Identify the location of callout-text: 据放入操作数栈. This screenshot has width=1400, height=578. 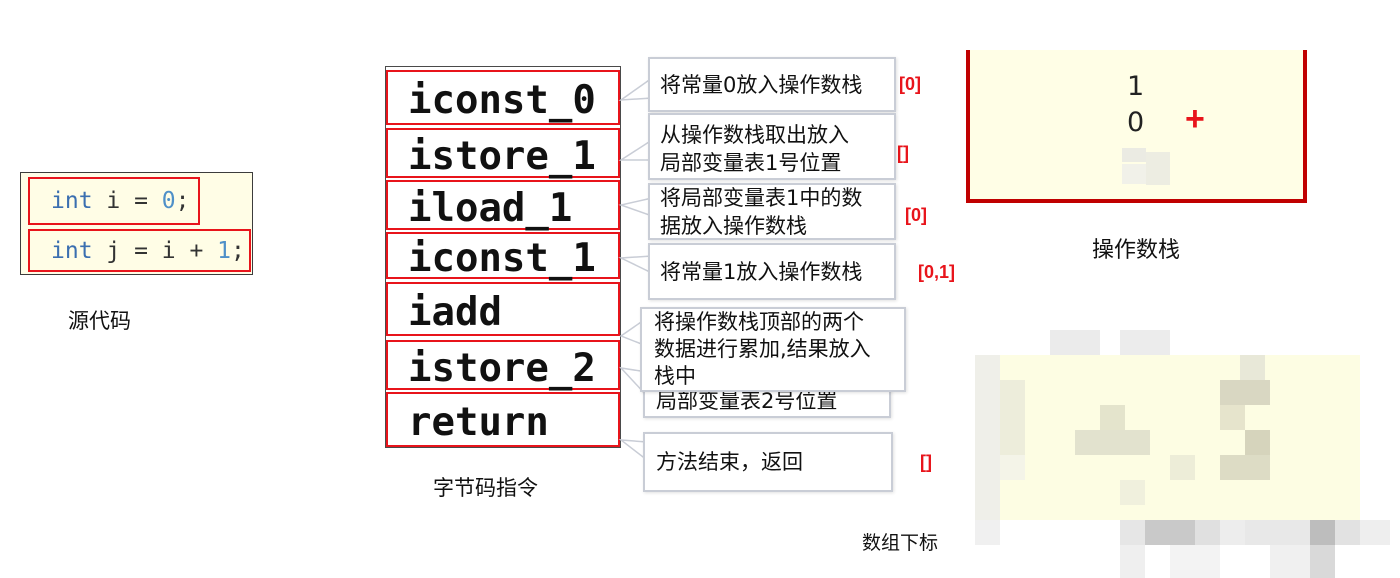
(733, 225).